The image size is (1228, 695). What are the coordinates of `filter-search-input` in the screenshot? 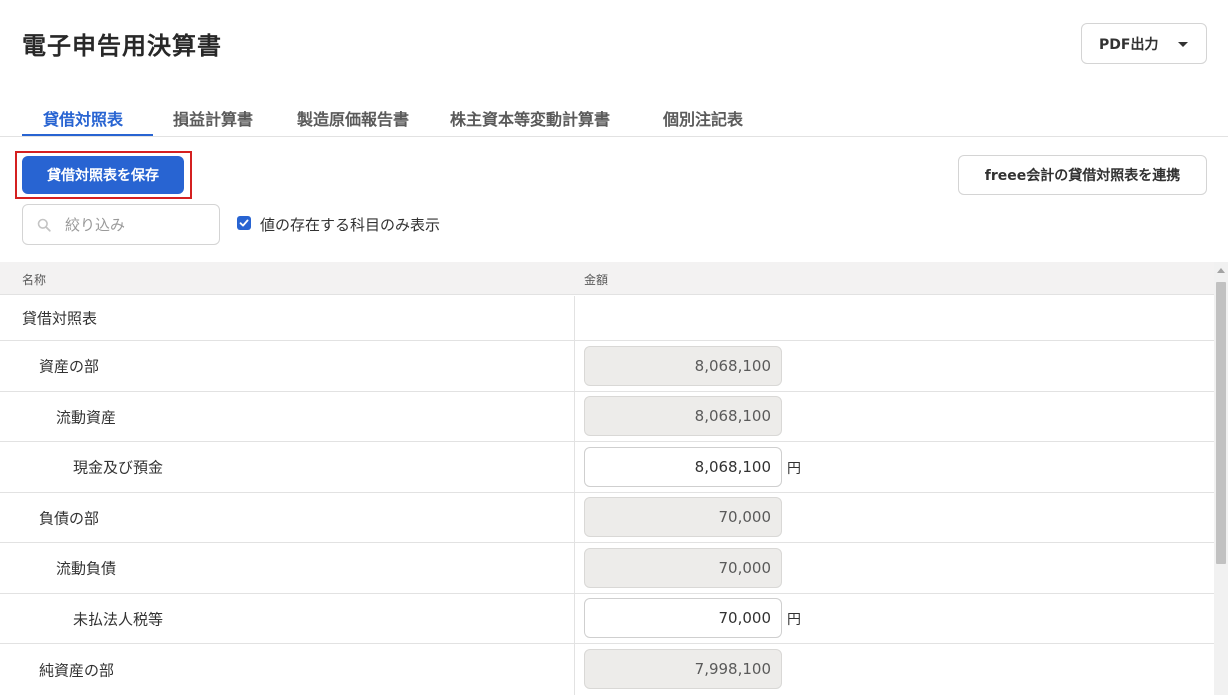 It's located at (140, 225).